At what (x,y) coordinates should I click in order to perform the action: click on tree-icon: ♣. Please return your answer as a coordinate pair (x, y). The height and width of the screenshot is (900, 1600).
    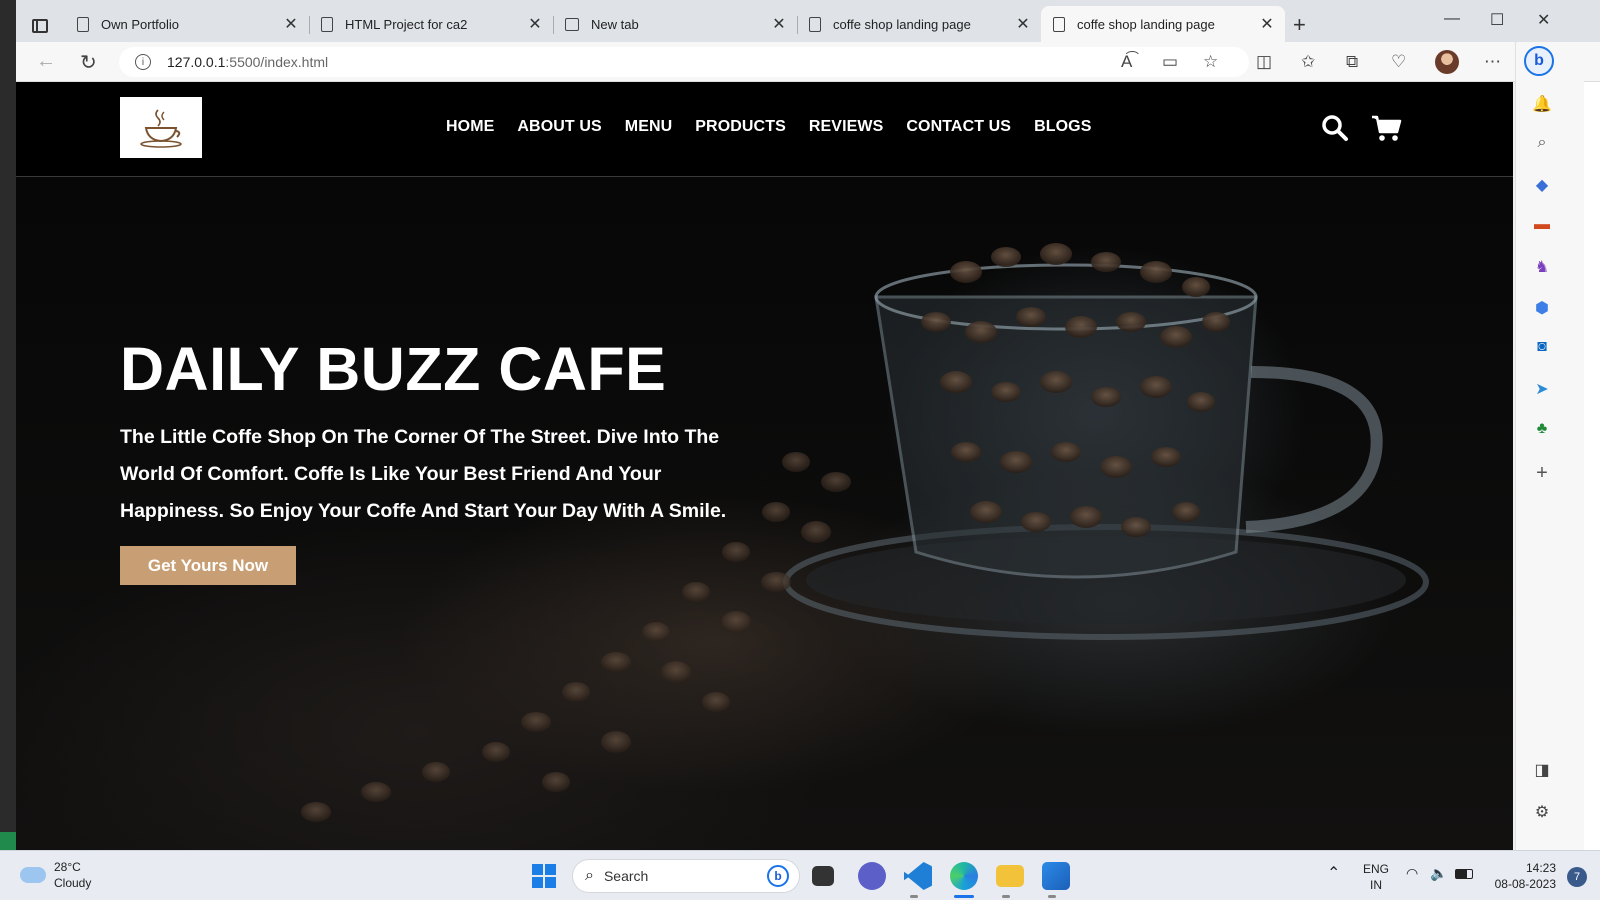
    Looking at the image, I should click on (1542, 429).